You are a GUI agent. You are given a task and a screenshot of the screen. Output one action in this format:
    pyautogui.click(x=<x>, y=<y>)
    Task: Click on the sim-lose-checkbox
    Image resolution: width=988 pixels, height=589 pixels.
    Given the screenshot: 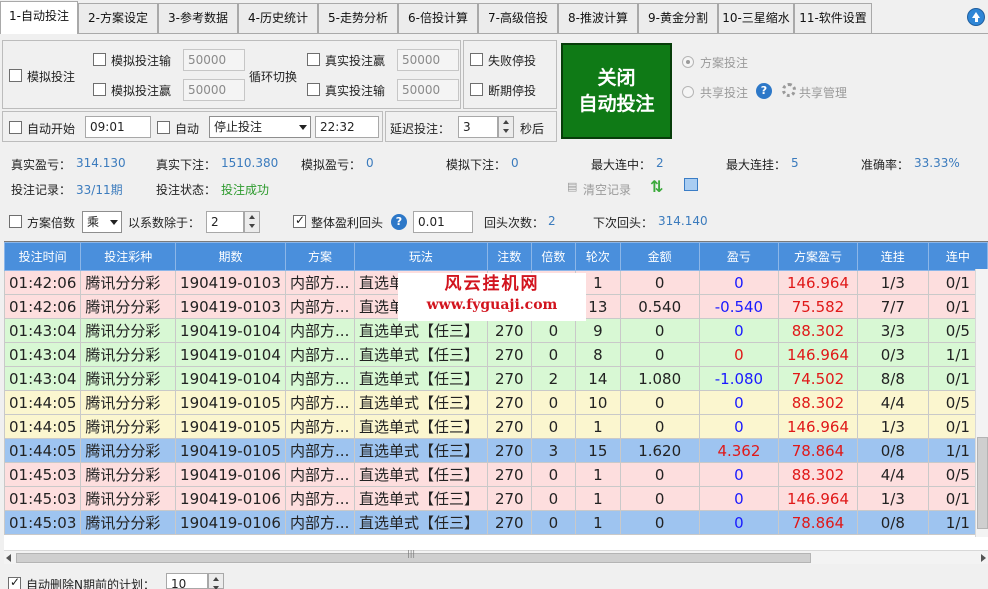 What is the action you would take?
    pyautogui.click(x=99, y=59)
    